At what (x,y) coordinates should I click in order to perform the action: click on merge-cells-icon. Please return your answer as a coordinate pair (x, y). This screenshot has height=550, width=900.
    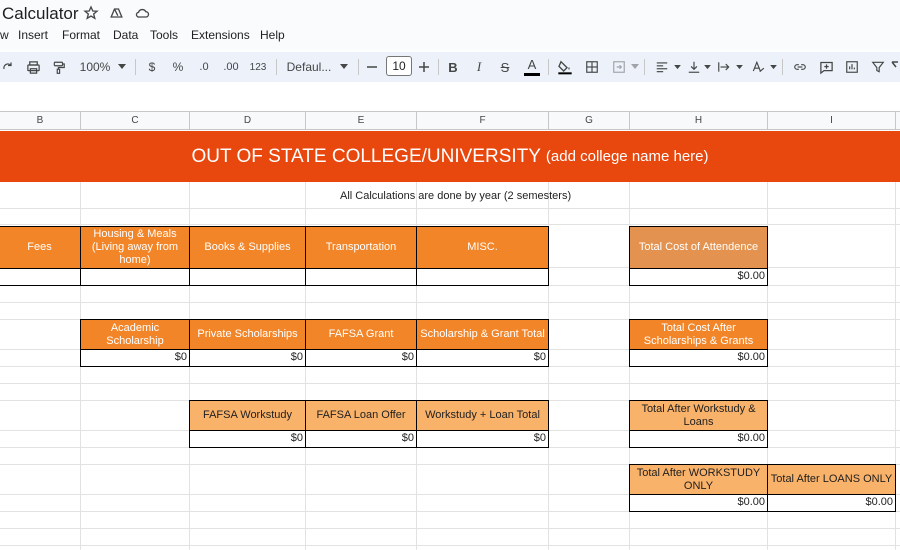
    Looking at the image, I should click on (619, 67).